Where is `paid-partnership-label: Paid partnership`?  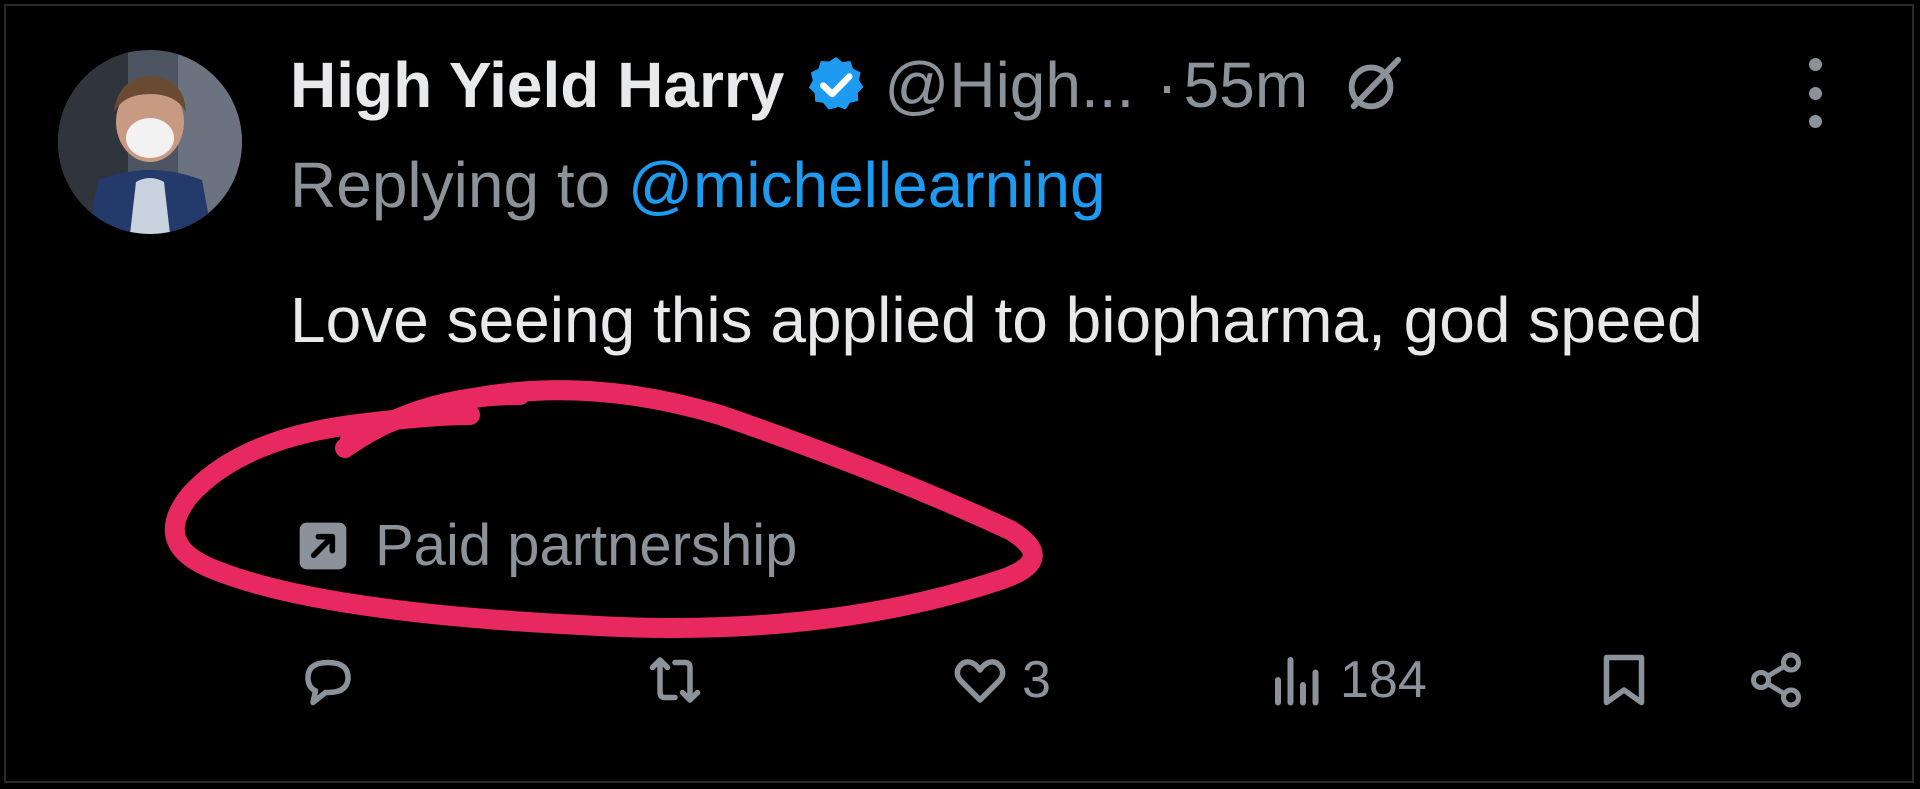
paid-partnership-label: Paid partnership is located at coordinates (546, 545).